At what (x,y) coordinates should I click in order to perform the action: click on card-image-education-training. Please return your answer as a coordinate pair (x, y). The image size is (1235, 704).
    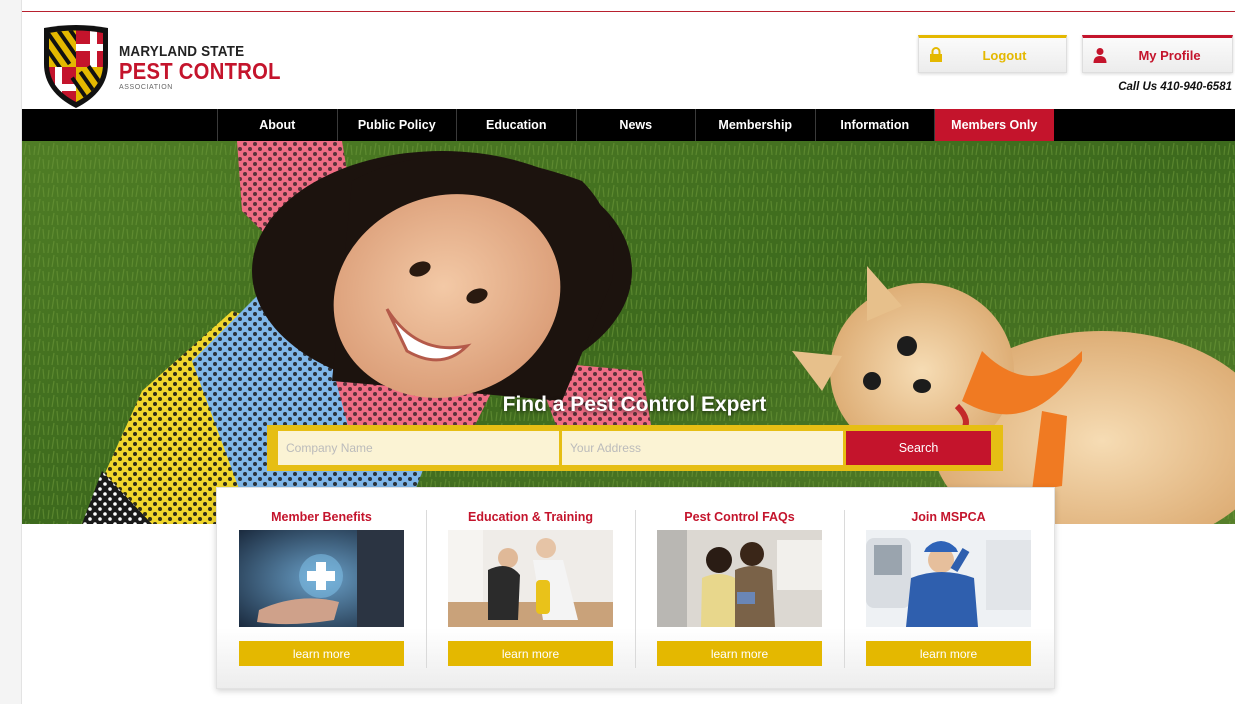
    Looking at the image, I should click on (530, 578).